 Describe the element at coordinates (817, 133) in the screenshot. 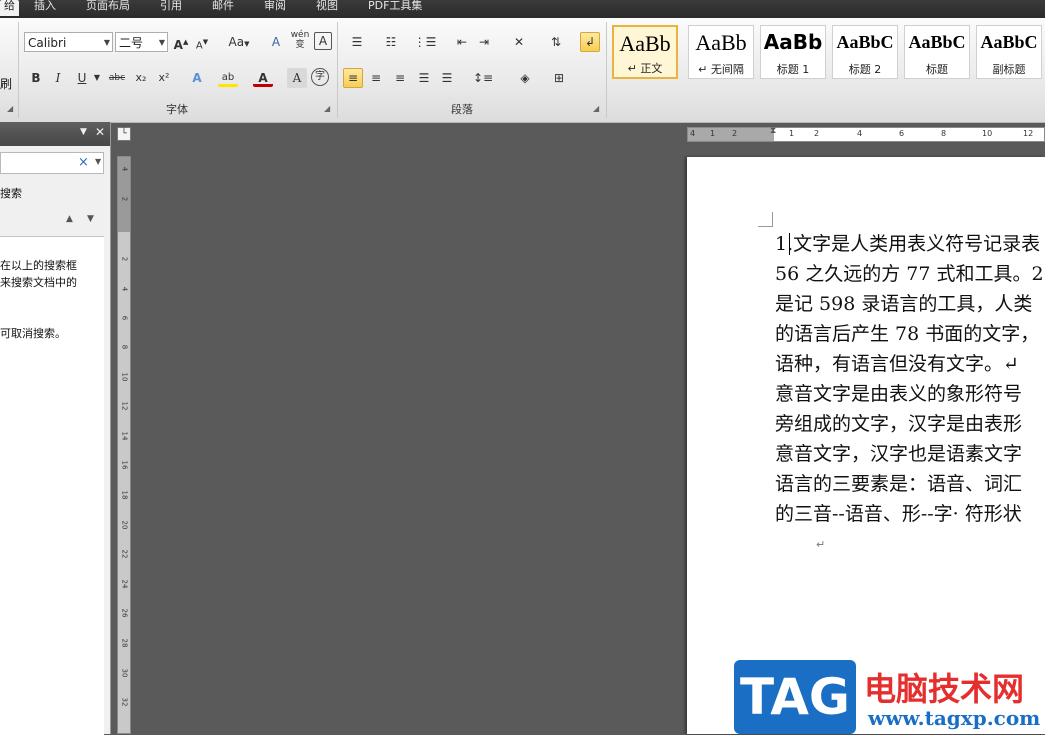

I see `ruler-tick-label: 2` at that location.